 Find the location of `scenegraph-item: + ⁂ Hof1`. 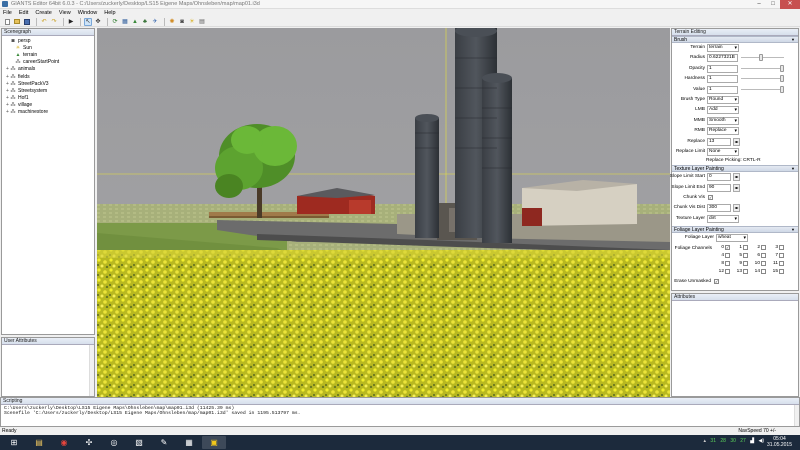

scenegraph-item: + ⁂ Hof1 is located at coordinates (49, 98).